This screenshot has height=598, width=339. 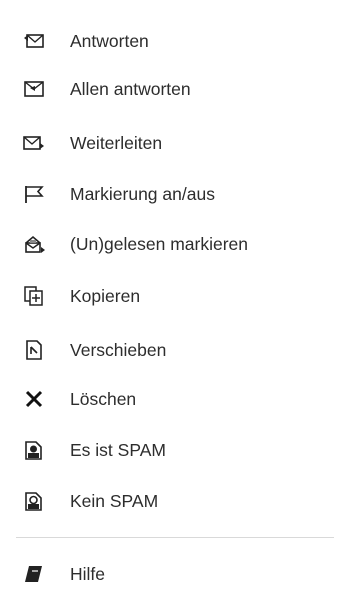 What do you see at coordinates (105, 295) in the screenshot?
I see `menu-item-label: Kopieren` at bounding box center [105, 295].